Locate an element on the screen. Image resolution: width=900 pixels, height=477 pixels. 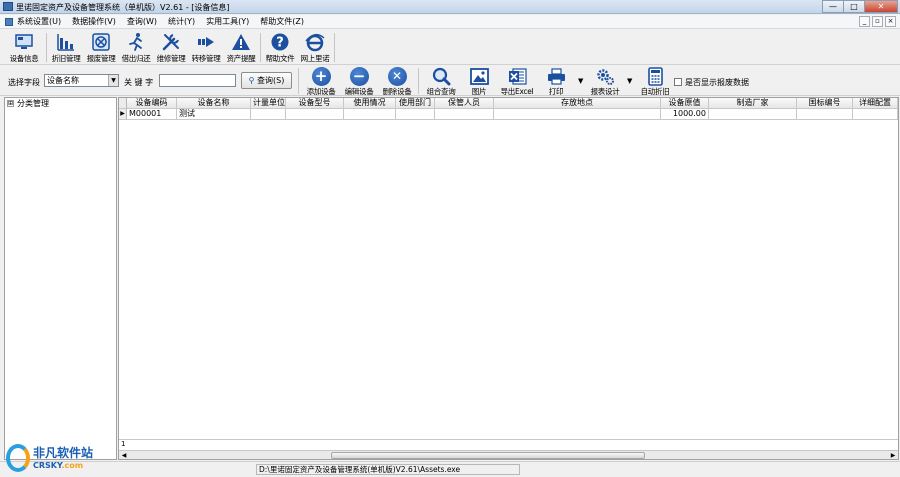
action-label: 图片 is located at coordinates (479, 91).